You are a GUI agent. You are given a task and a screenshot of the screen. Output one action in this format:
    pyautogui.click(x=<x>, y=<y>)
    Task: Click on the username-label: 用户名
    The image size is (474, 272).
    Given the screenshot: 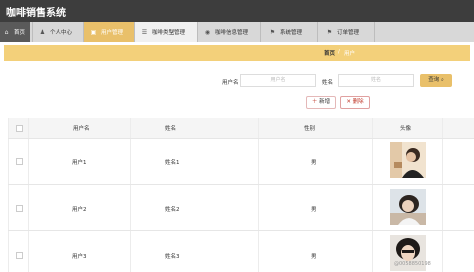 What is the action you would take?
    pyautogui.click(x=230, y=83)
    